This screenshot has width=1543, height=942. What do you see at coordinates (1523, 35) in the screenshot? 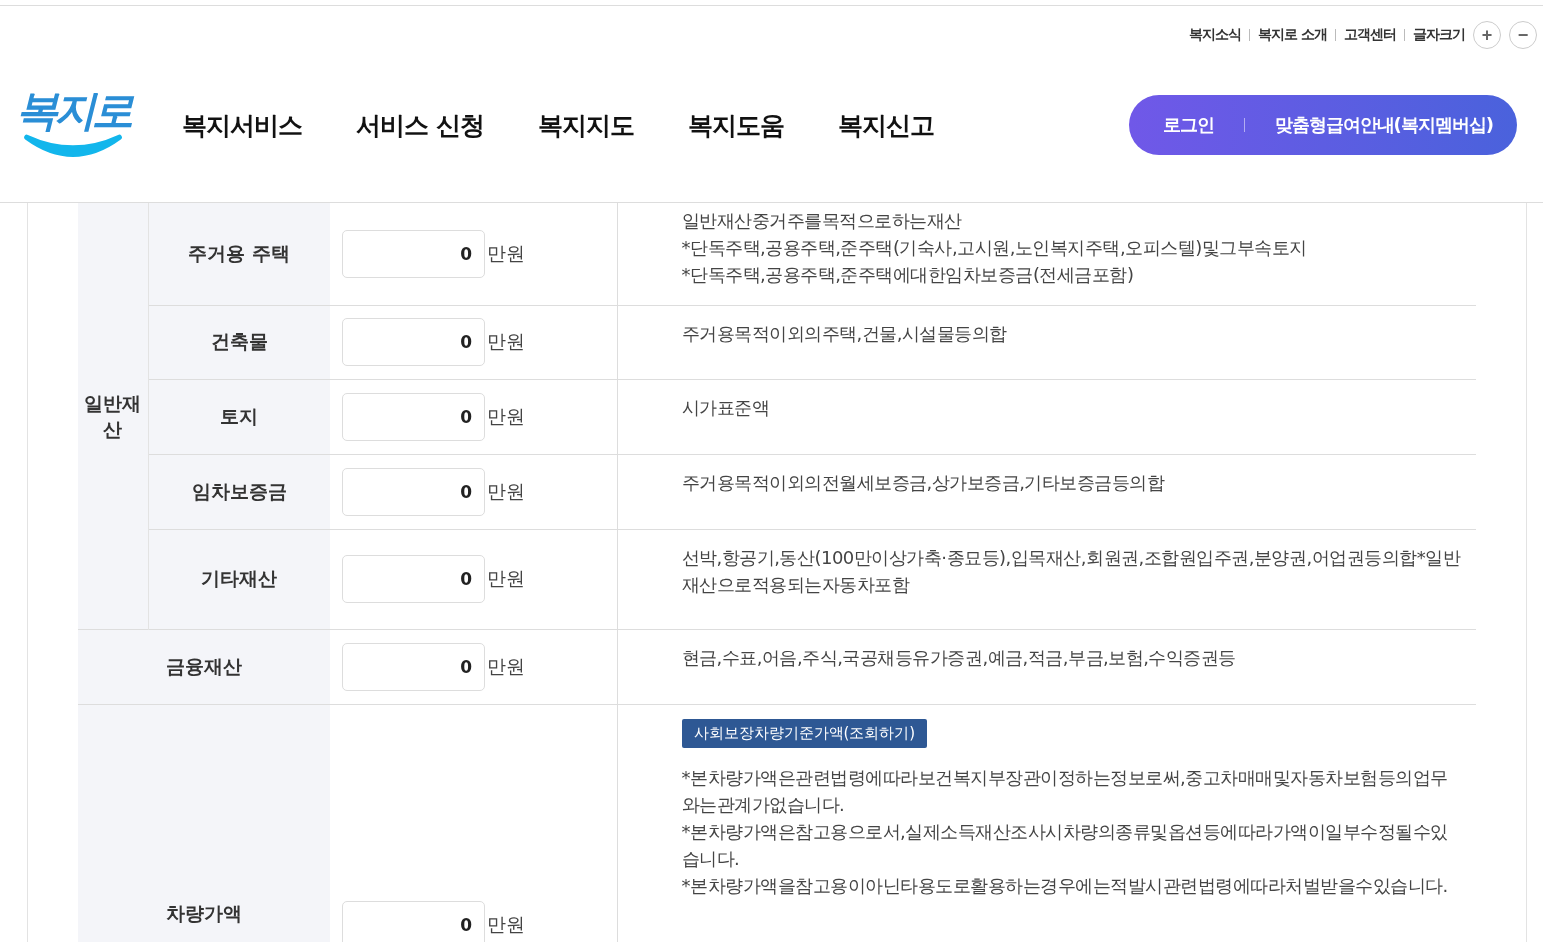
I see `font-decrease-button: −` at bounding box center [1523, 35].